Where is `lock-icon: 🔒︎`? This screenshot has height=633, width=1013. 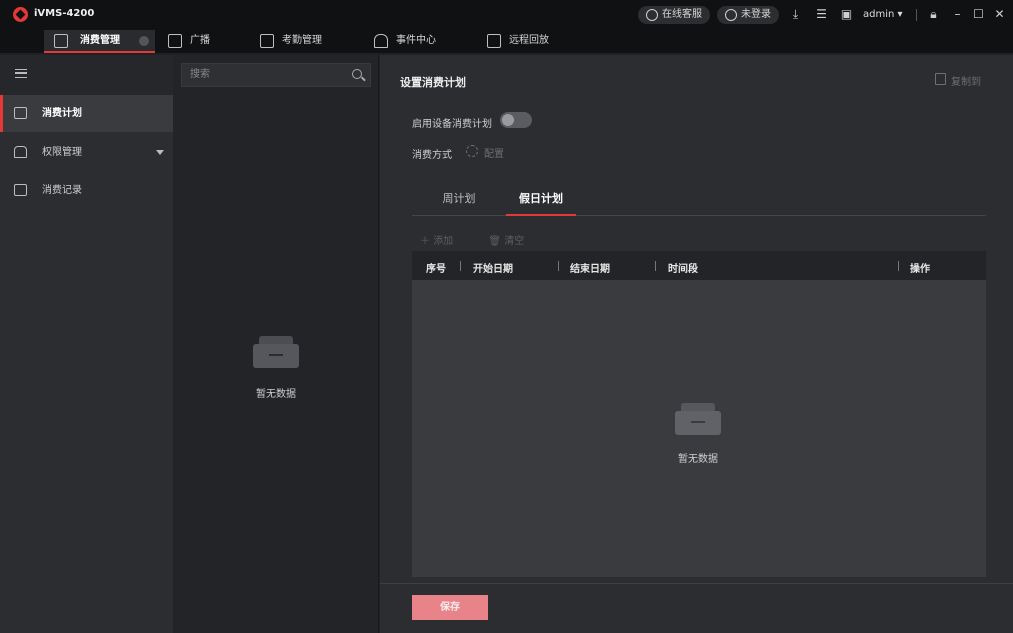
lock-icon: 🔒︎ is located at coordinates (933, 14).